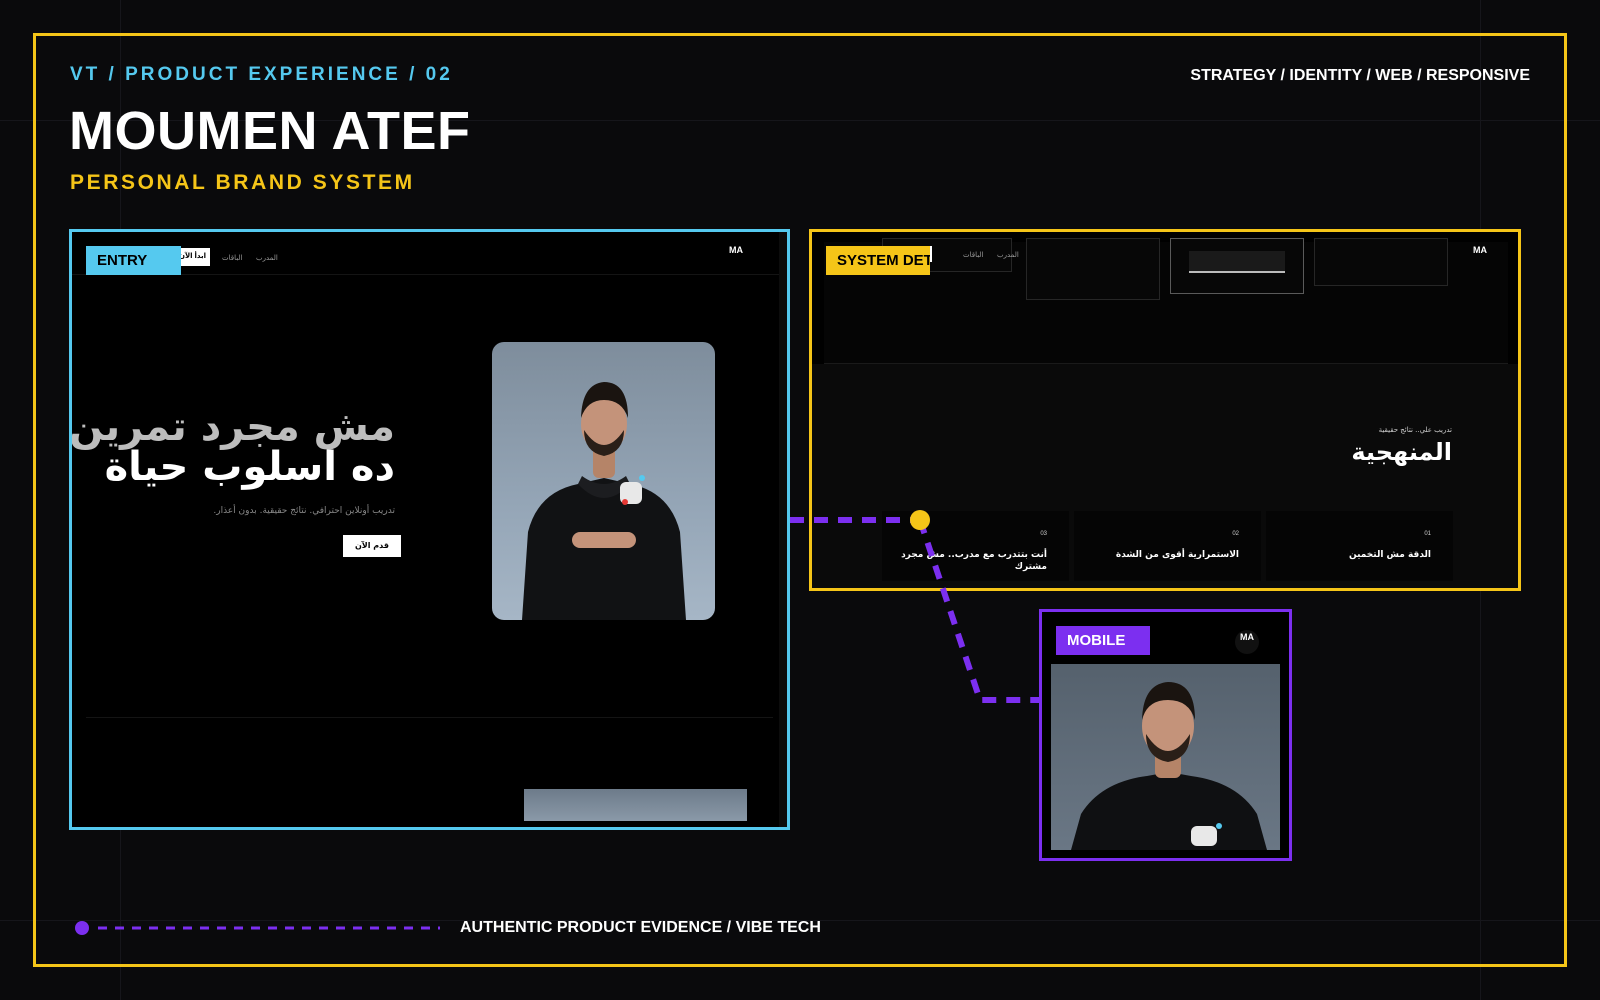  What do you see at coordinates (249, 467) in the screenshot?
I see `entry-hero-line2: ده اسلوب حياة` at bounding box center [249, 467].